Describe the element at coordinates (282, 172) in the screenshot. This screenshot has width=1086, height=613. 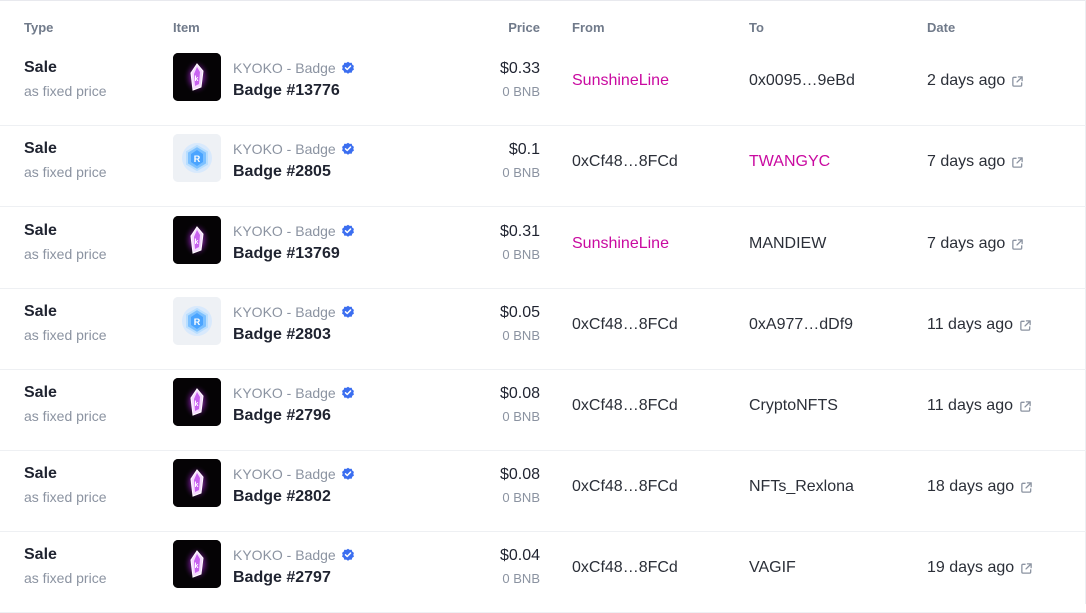
I see `item-name-link: Badge #2805` at that location.